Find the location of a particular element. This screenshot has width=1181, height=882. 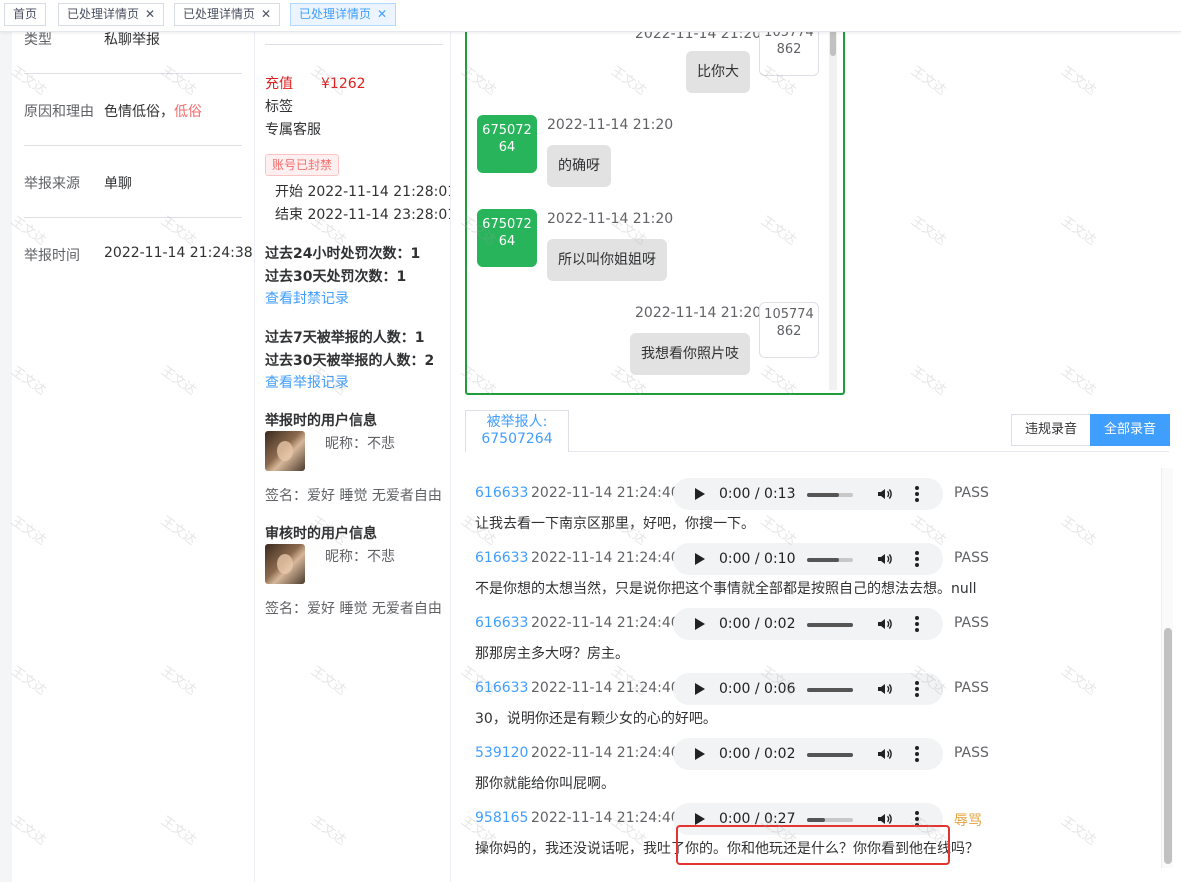

sender-id-box: 105774 862 is located at coordinates (789, 53).